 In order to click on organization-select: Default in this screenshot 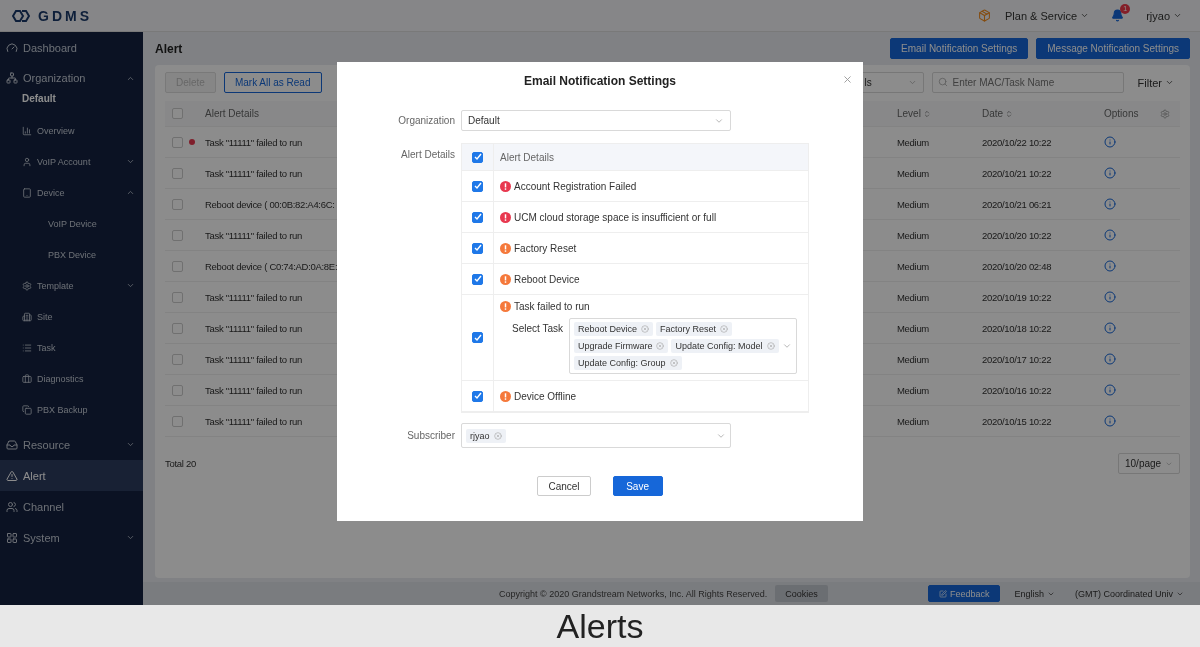, I will do `click(596, 120)`.